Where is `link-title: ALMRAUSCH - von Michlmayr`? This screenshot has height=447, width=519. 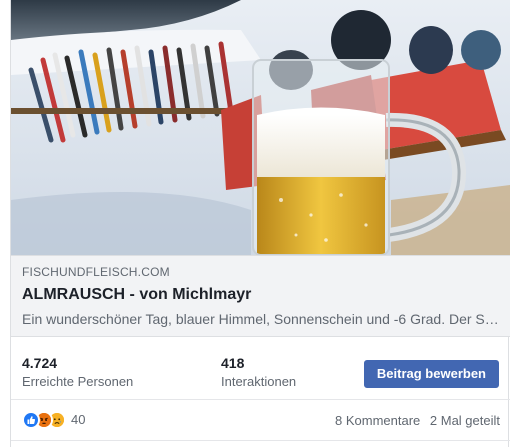
link-title: ALMRAUSCH - von Michlmayr is located at coordinates (260, 295).